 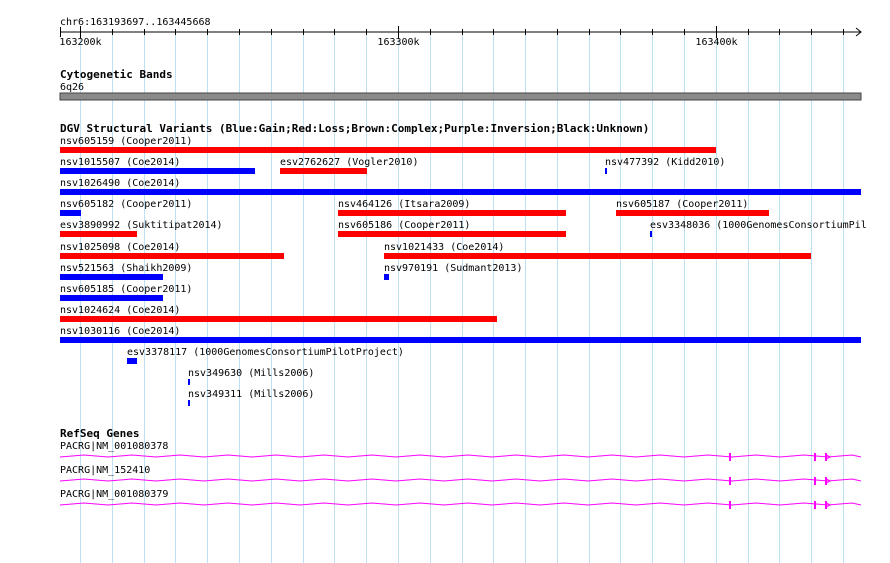 What do you see at coordinates (460, 186) in the screenshot?
I see `variant-feature: nsv1026490 (Coe2014)` at bounding box center [460, 186].